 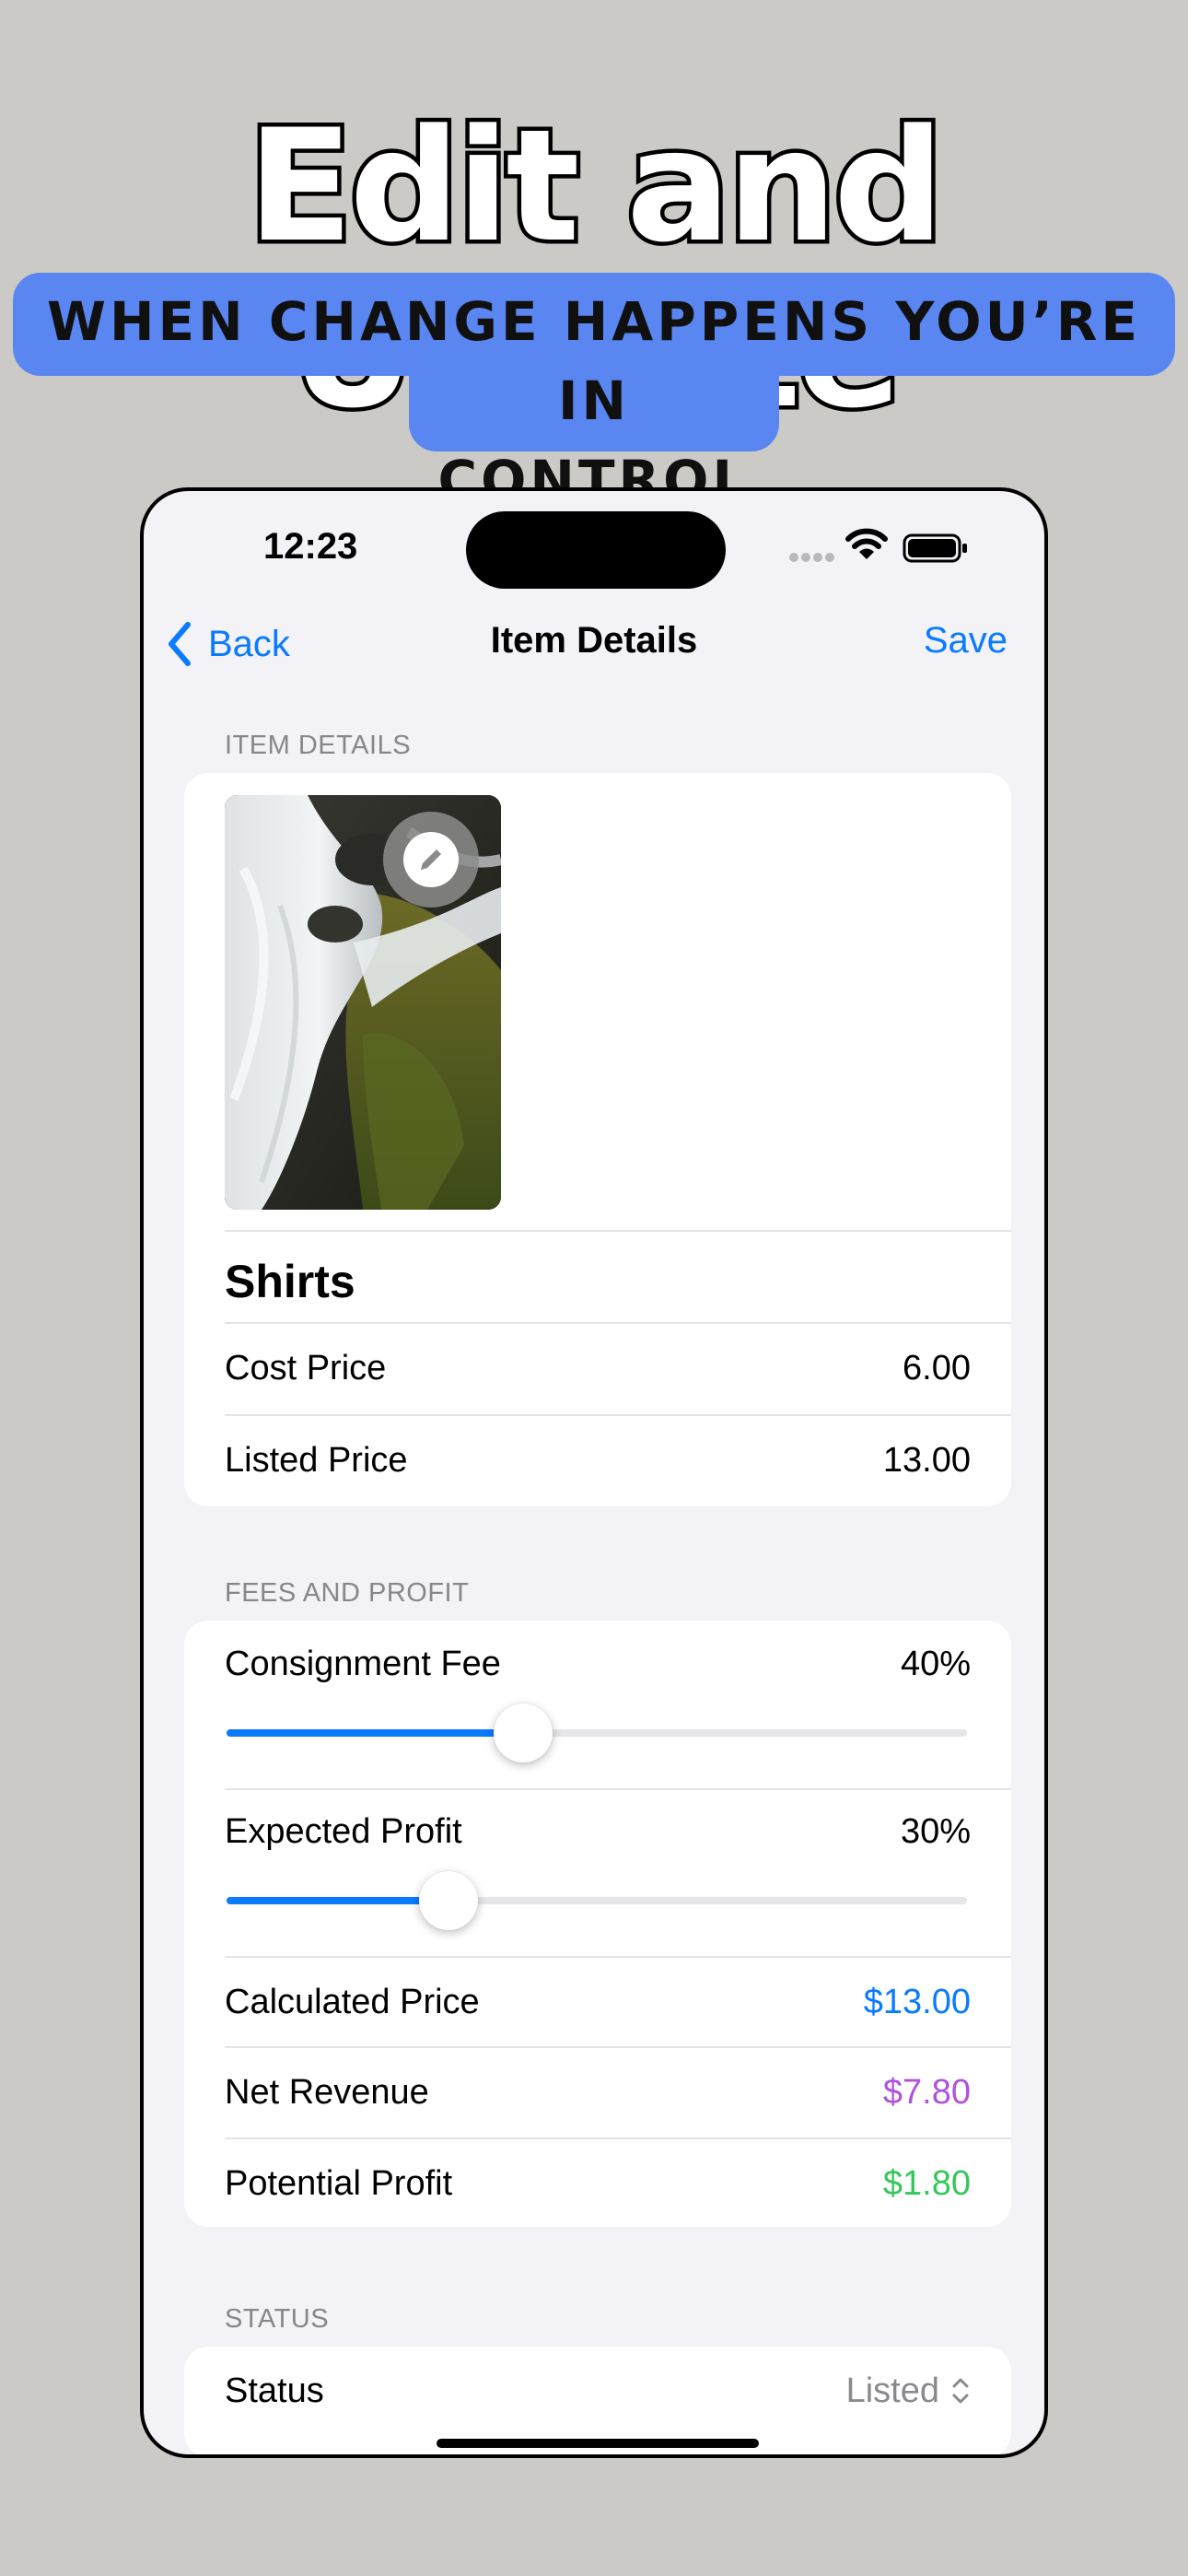 I want to click on expected-profit-slider-thumb, so click(x=449, y=1900).